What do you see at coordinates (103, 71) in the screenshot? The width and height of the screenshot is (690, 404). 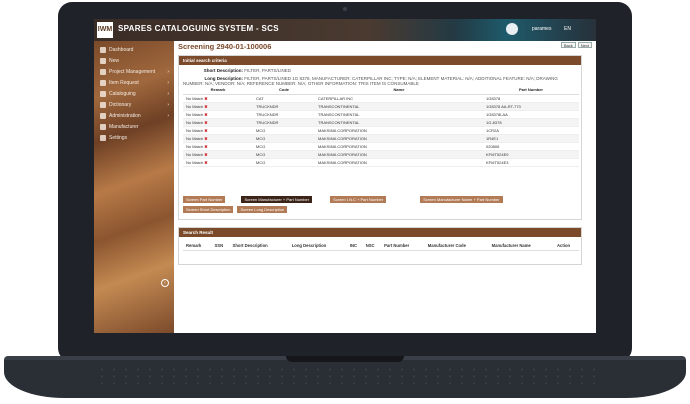 I see `briefcase-icon` at bounding box center [103, 71].